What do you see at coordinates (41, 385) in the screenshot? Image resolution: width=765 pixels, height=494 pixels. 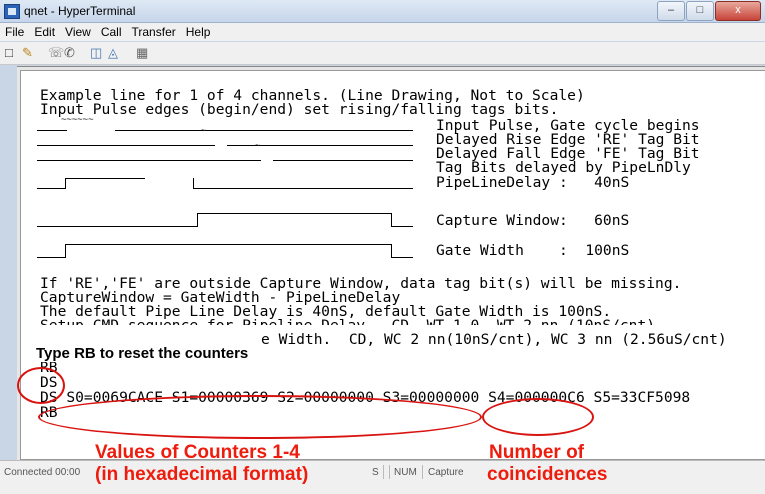 I see `rb-highlight-ellipse` at bounding box center [41, 385].